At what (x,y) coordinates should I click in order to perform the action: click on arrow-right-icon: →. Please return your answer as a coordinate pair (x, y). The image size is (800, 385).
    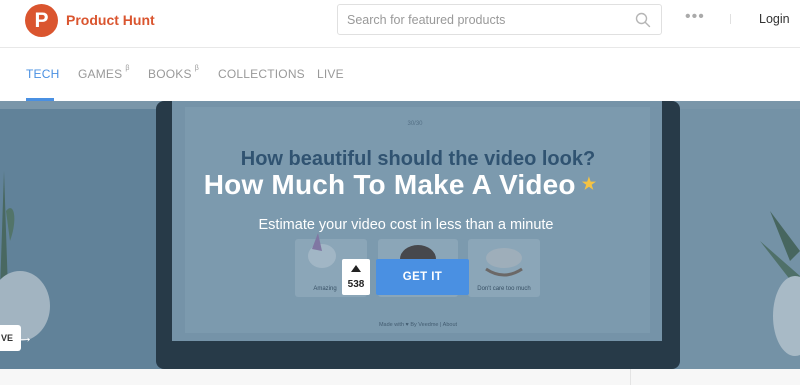
    Looking at the image, I should click on (25, 337).